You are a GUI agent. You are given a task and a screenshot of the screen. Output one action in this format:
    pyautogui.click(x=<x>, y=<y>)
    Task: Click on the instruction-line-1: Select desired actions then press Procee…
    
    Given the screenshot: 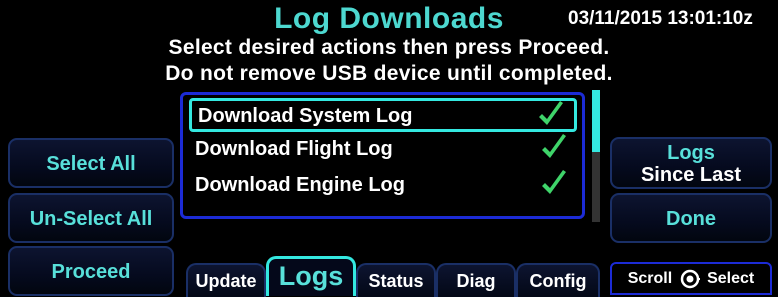 What is the action you would take?
    pyautogui.click(x=389, y=47)
    